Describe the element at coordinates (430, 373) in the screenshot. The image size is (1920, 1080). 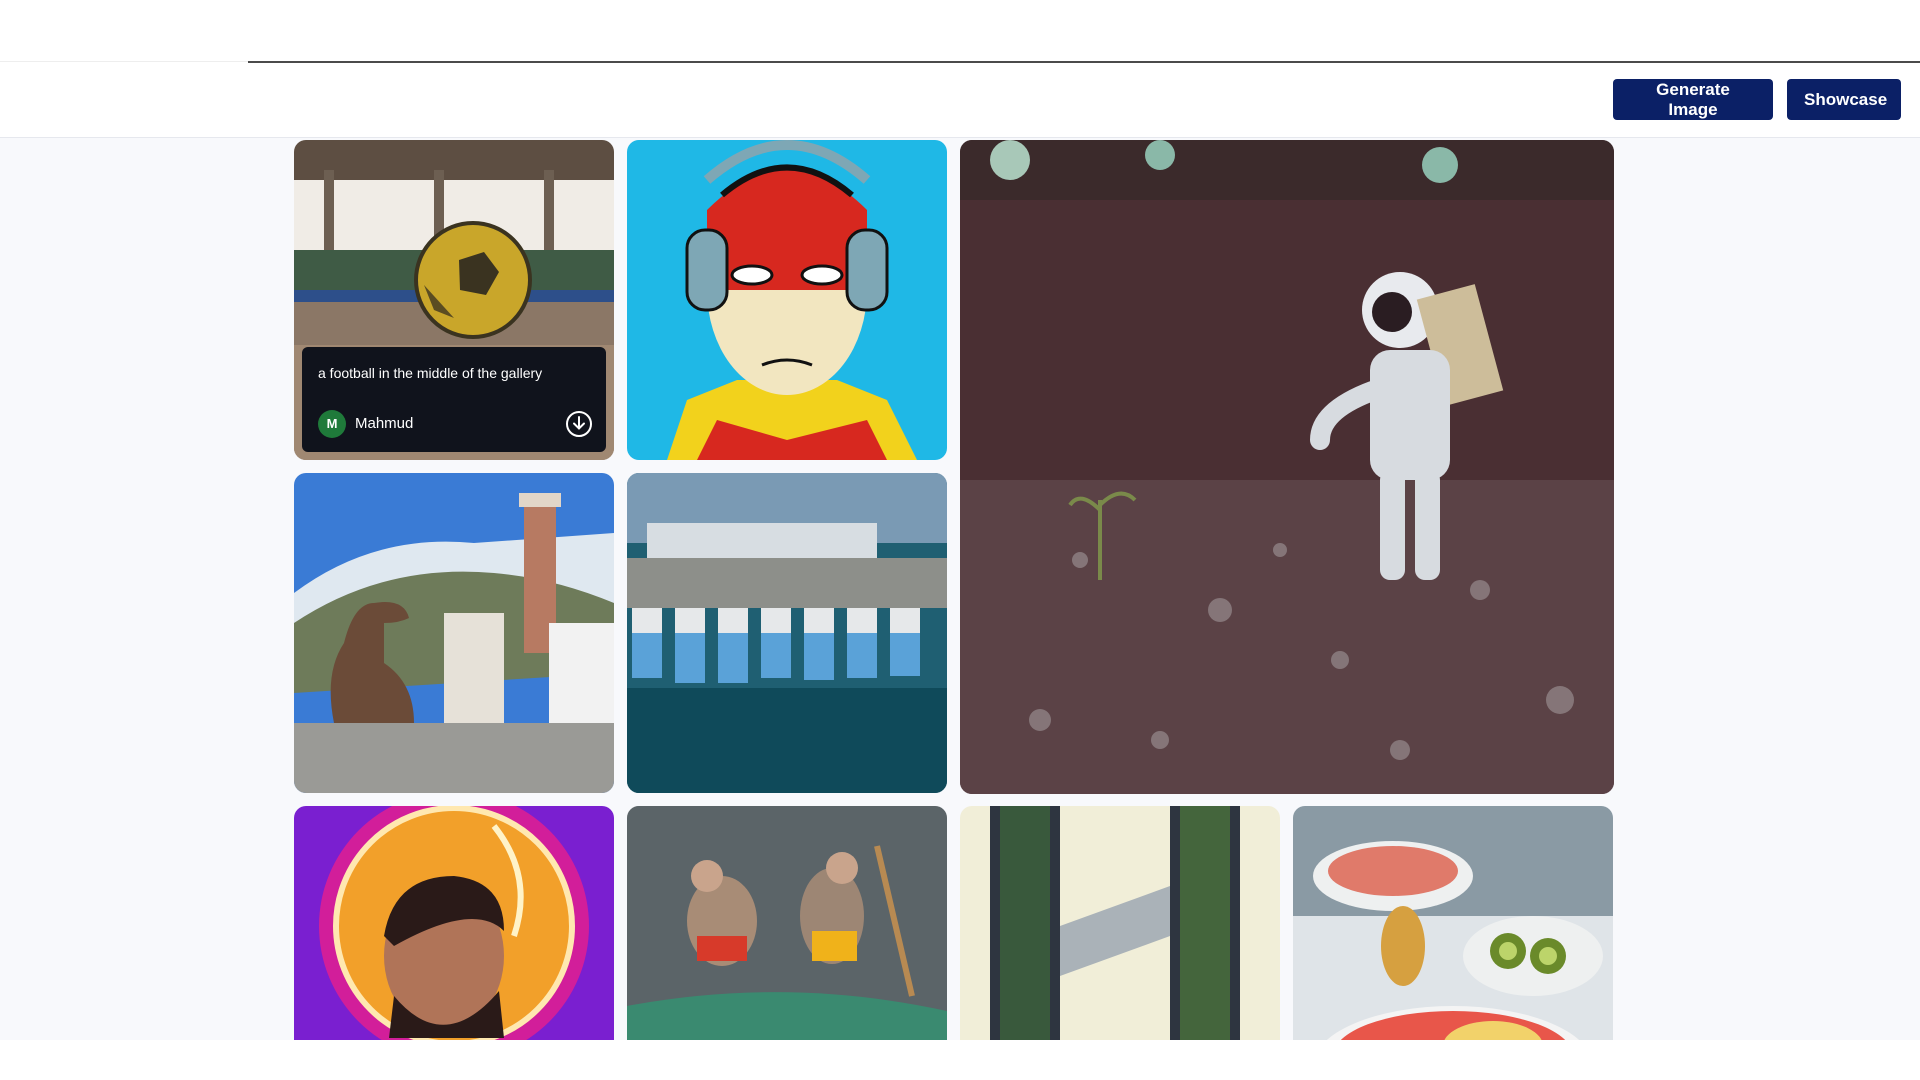
I see `image-prompt: a football in the middle of the gallery` at that location.